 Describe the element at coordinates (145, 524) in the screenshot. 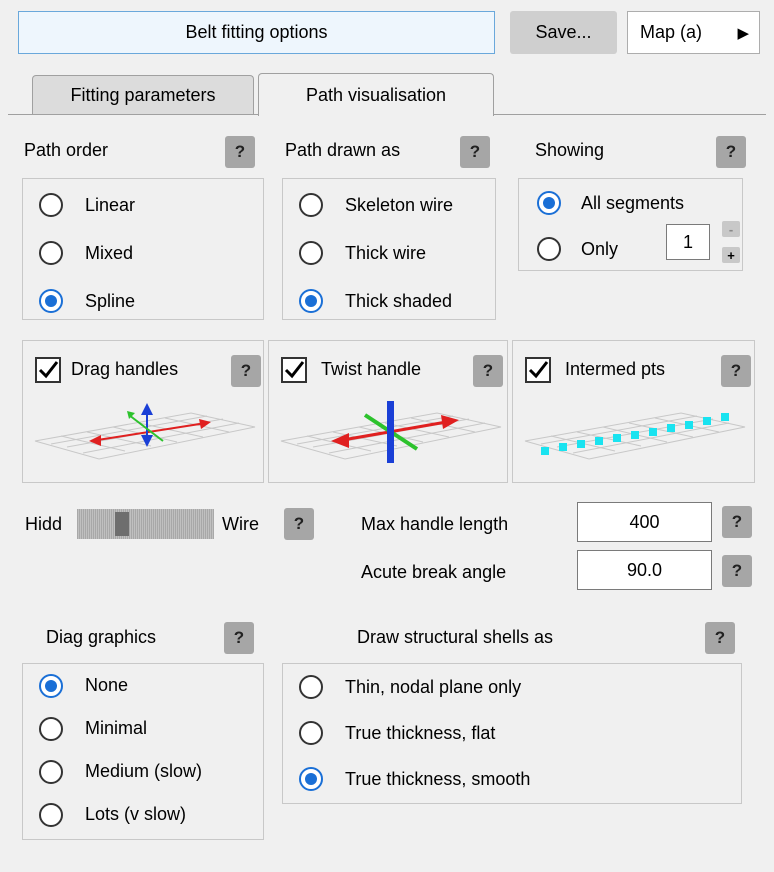

I see `hidden-wire-slider` at that location.